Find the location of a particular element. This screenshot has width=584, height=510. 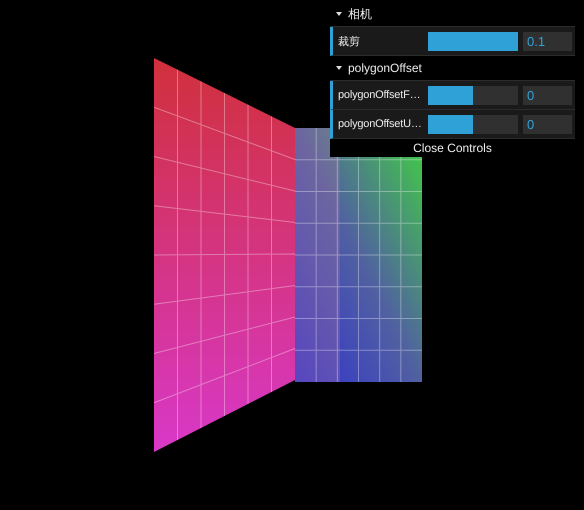

slider-label: 裁剪 is located at coordinates (349, 41).